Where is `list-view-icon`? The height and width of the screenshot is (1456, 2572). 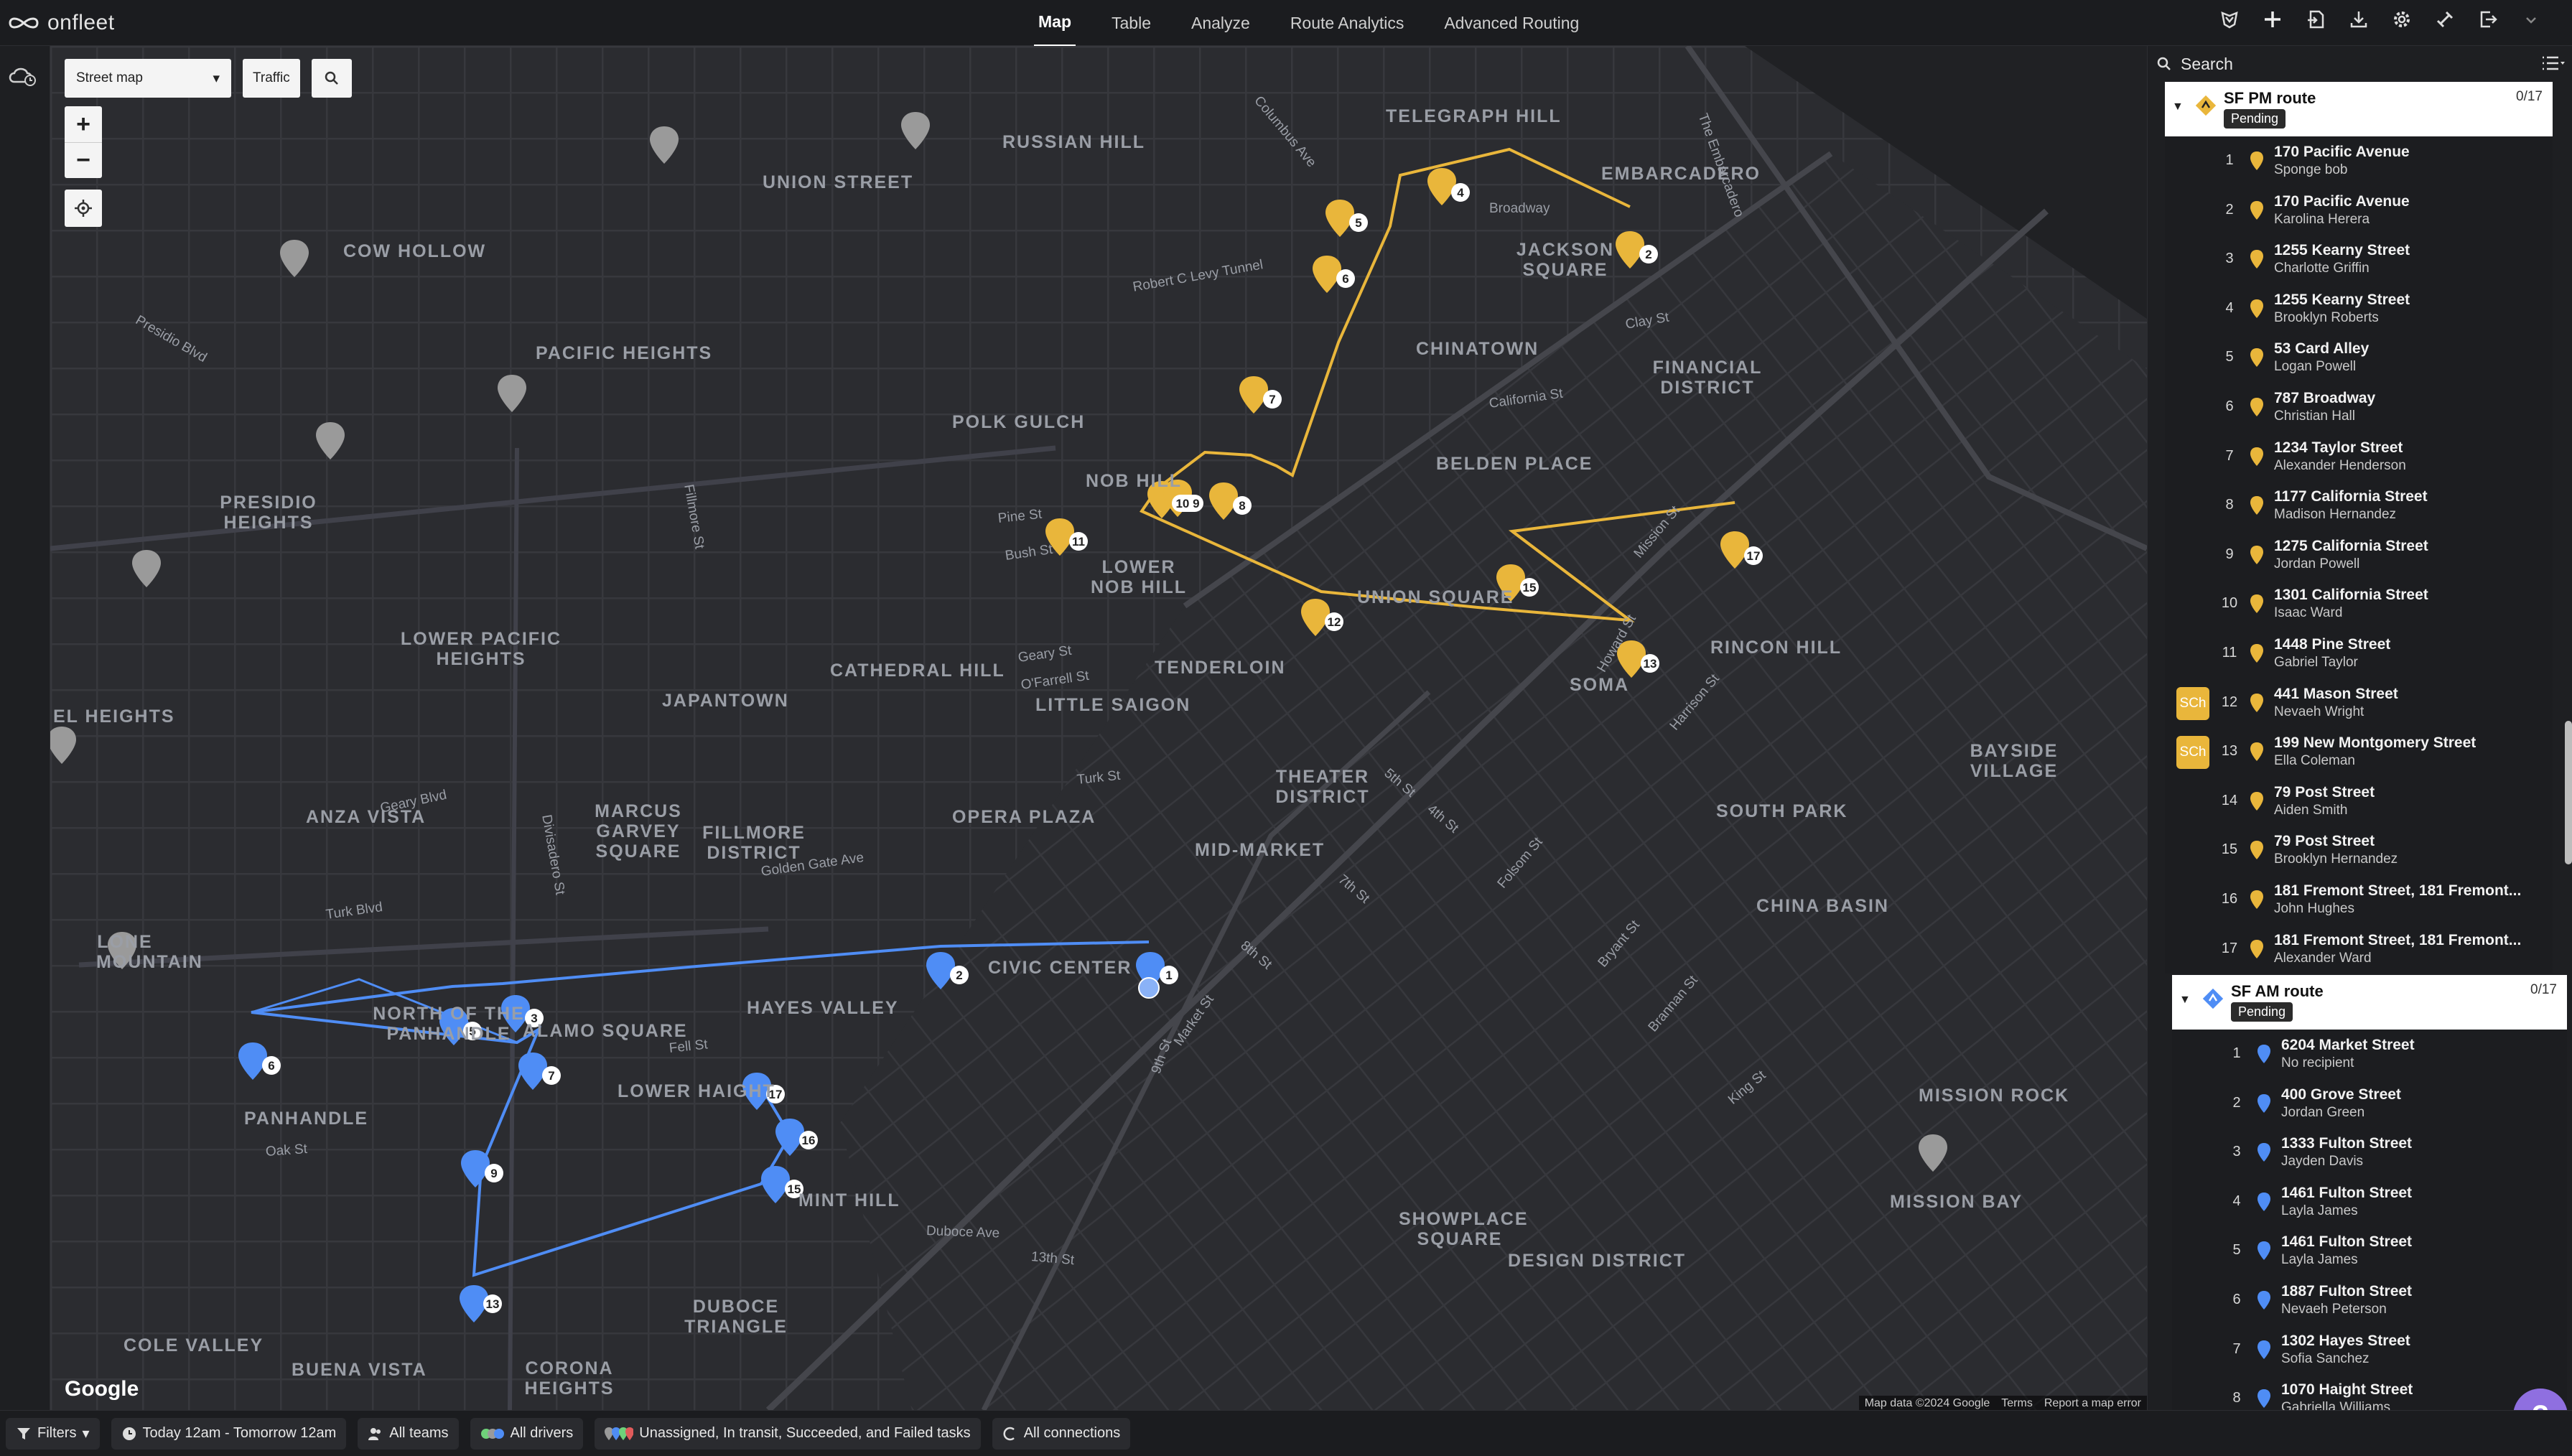 list-view-icon is located at coordinates (2553, 63).